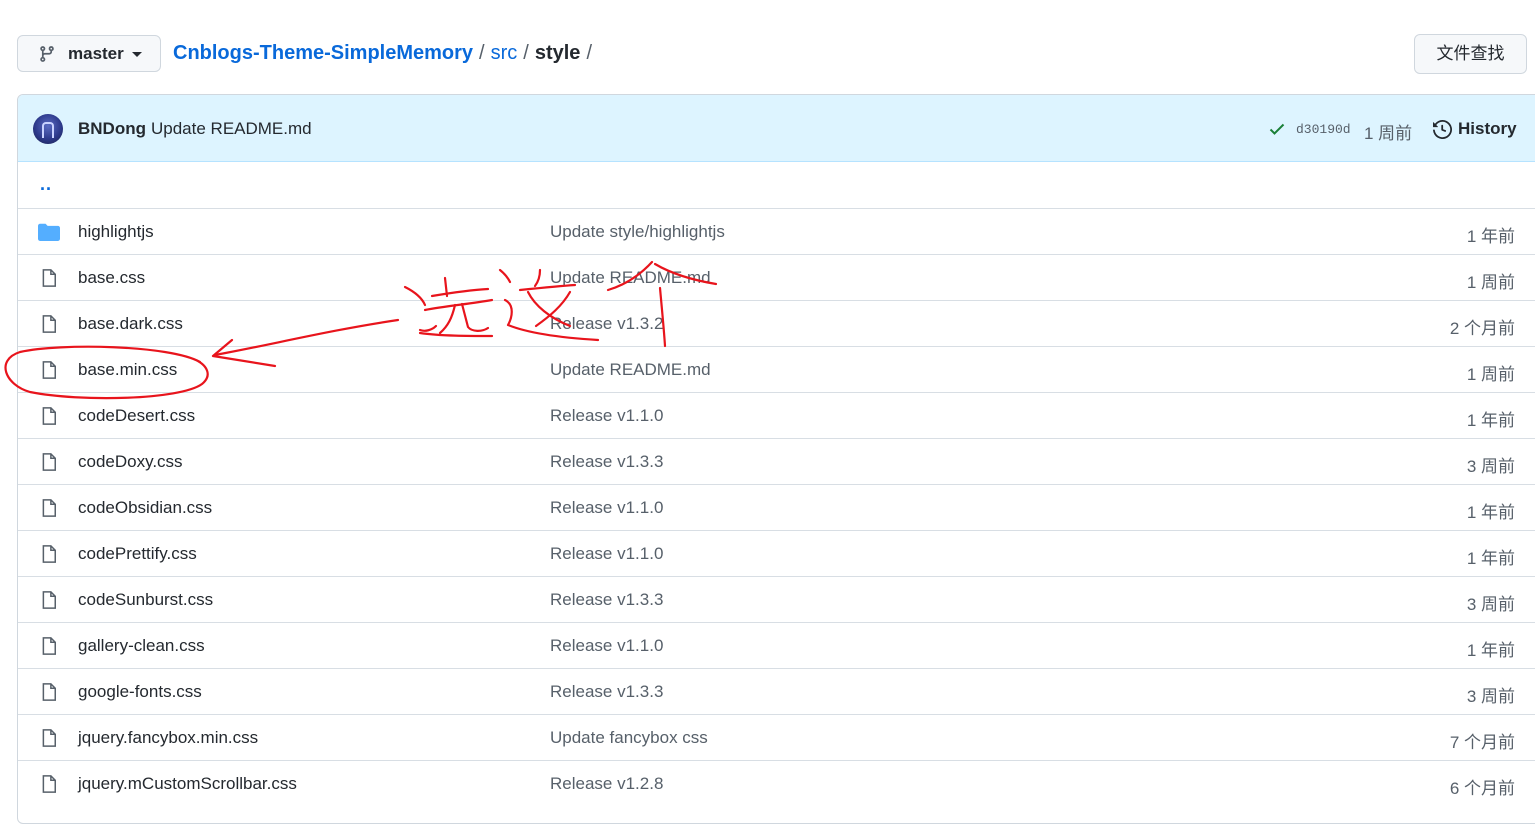 The width and height of the screenshot is (1535, 824). Describe the element at coordinates (776, 553) in the screenshot. I see `file-row: codePrettify.css Release v1.1.0 1 年前` at that location.